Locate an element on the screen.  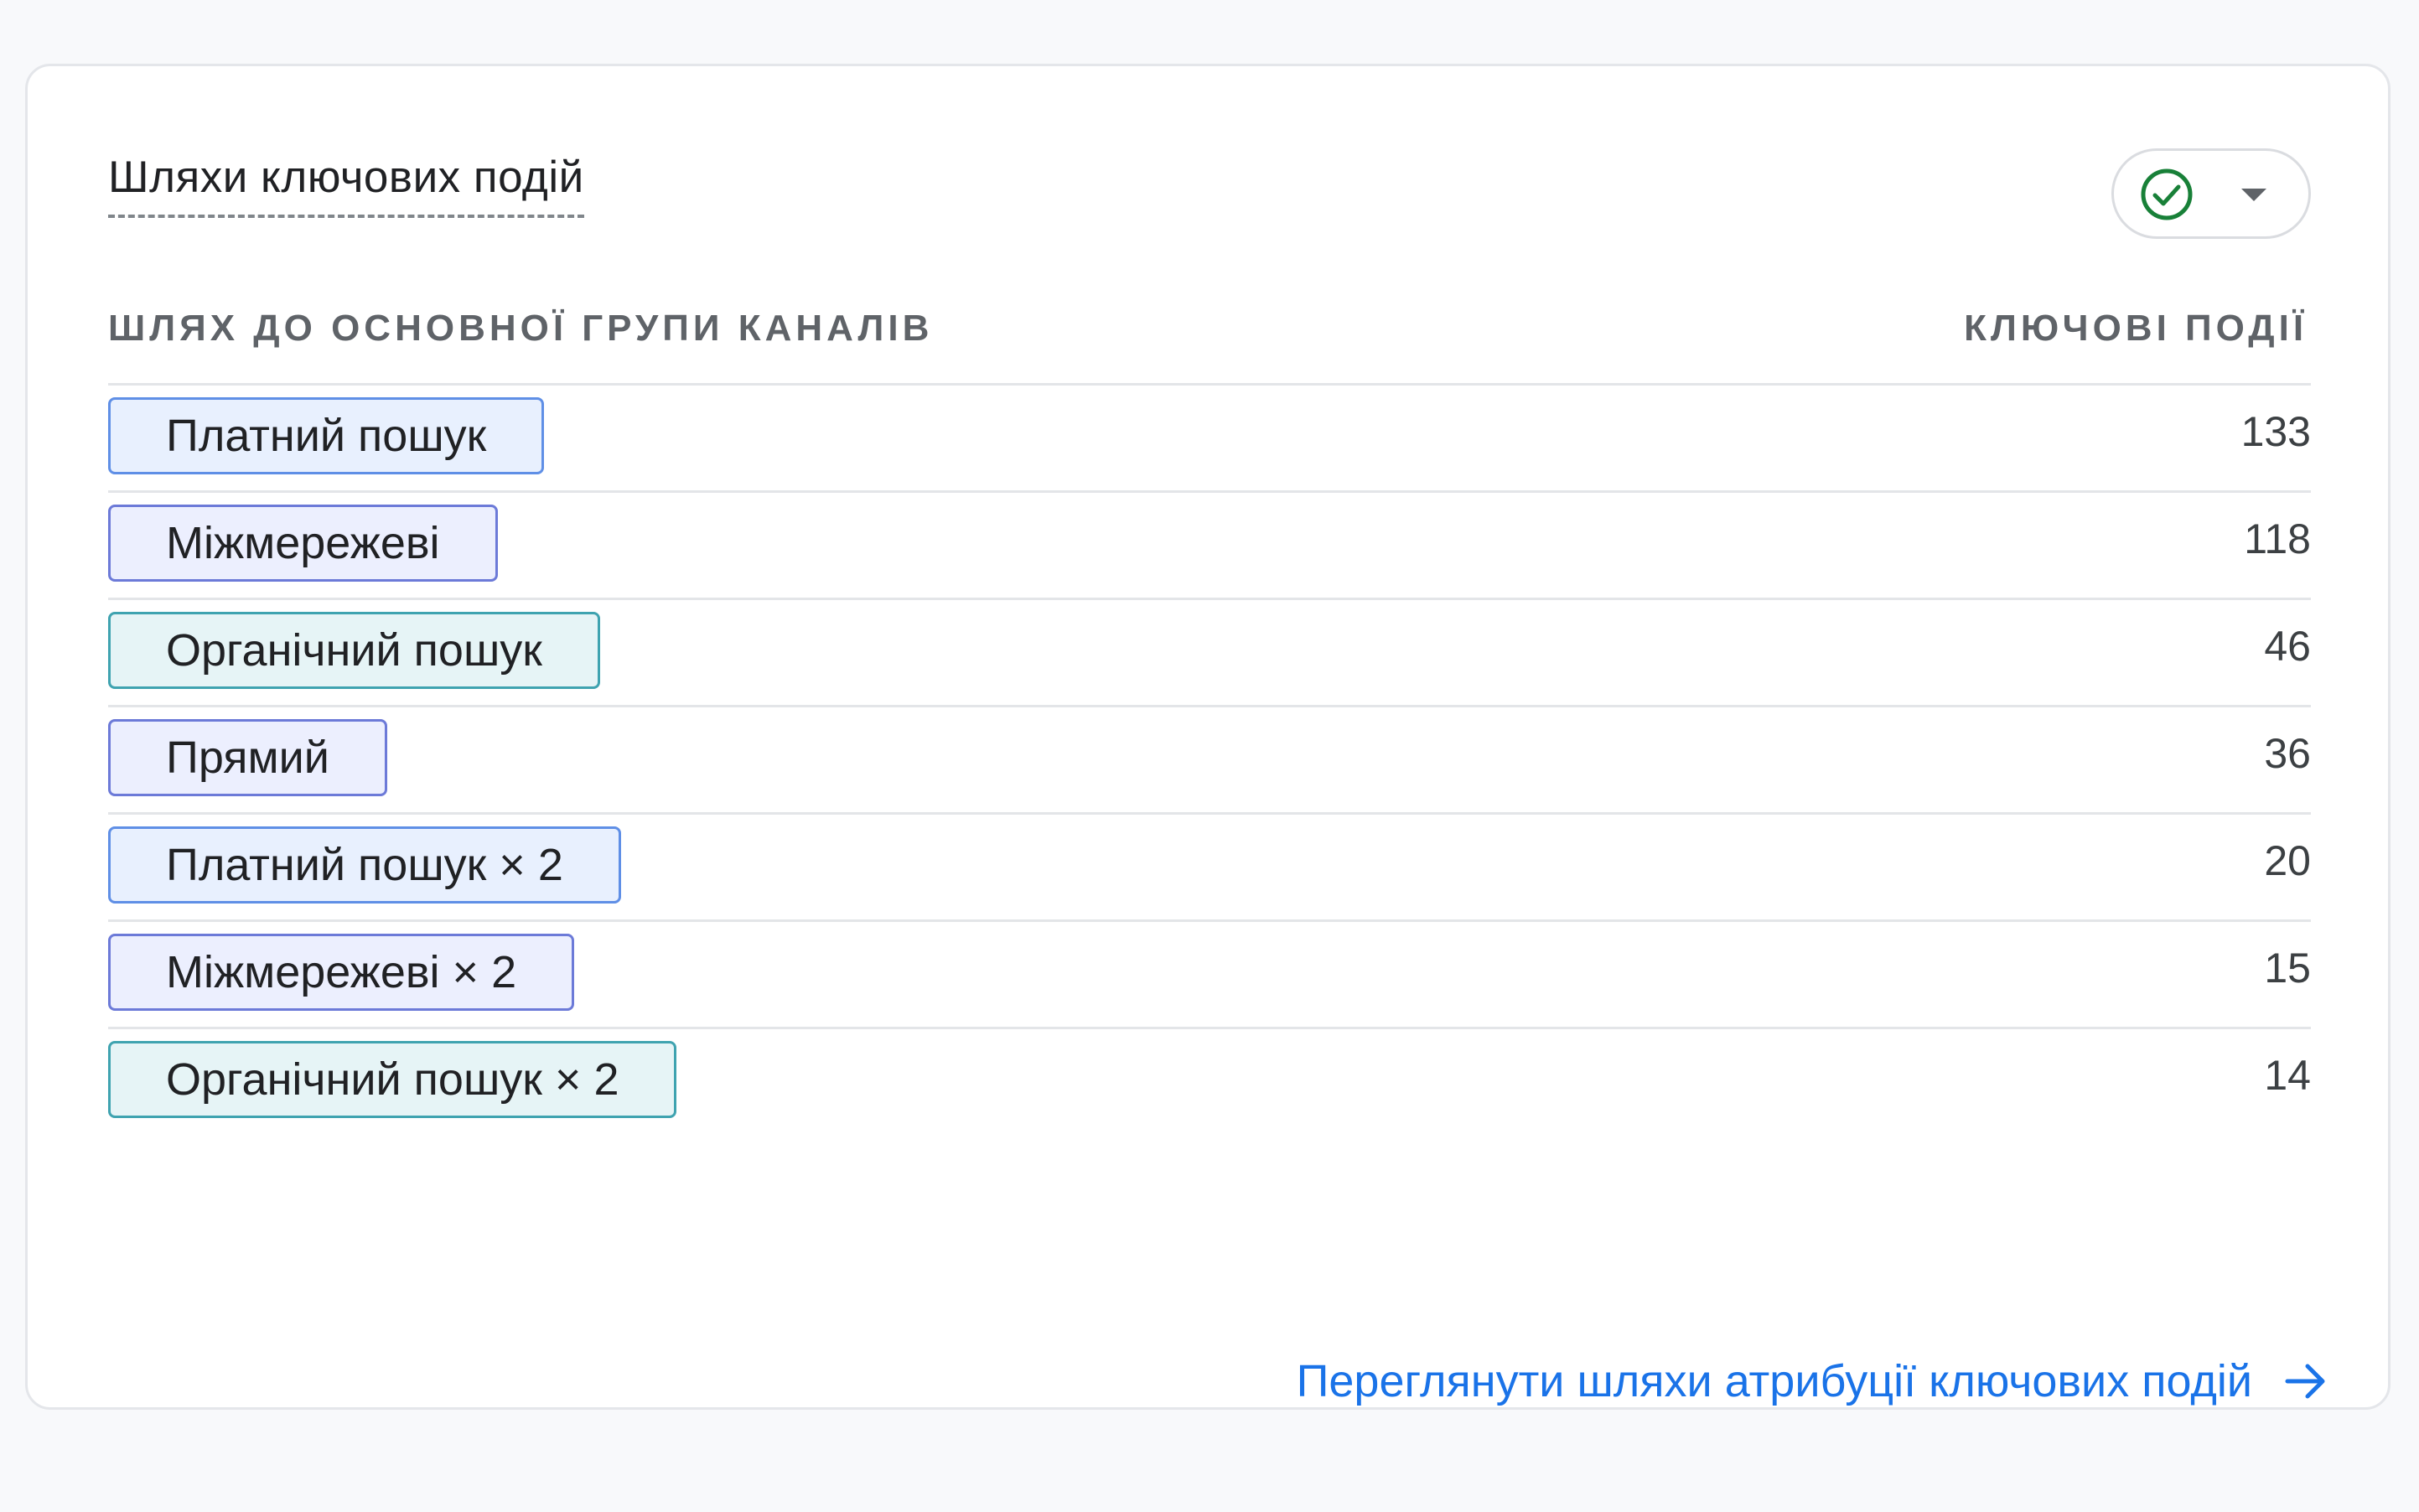
comparison-picker is located at coordinates (2211, 193).